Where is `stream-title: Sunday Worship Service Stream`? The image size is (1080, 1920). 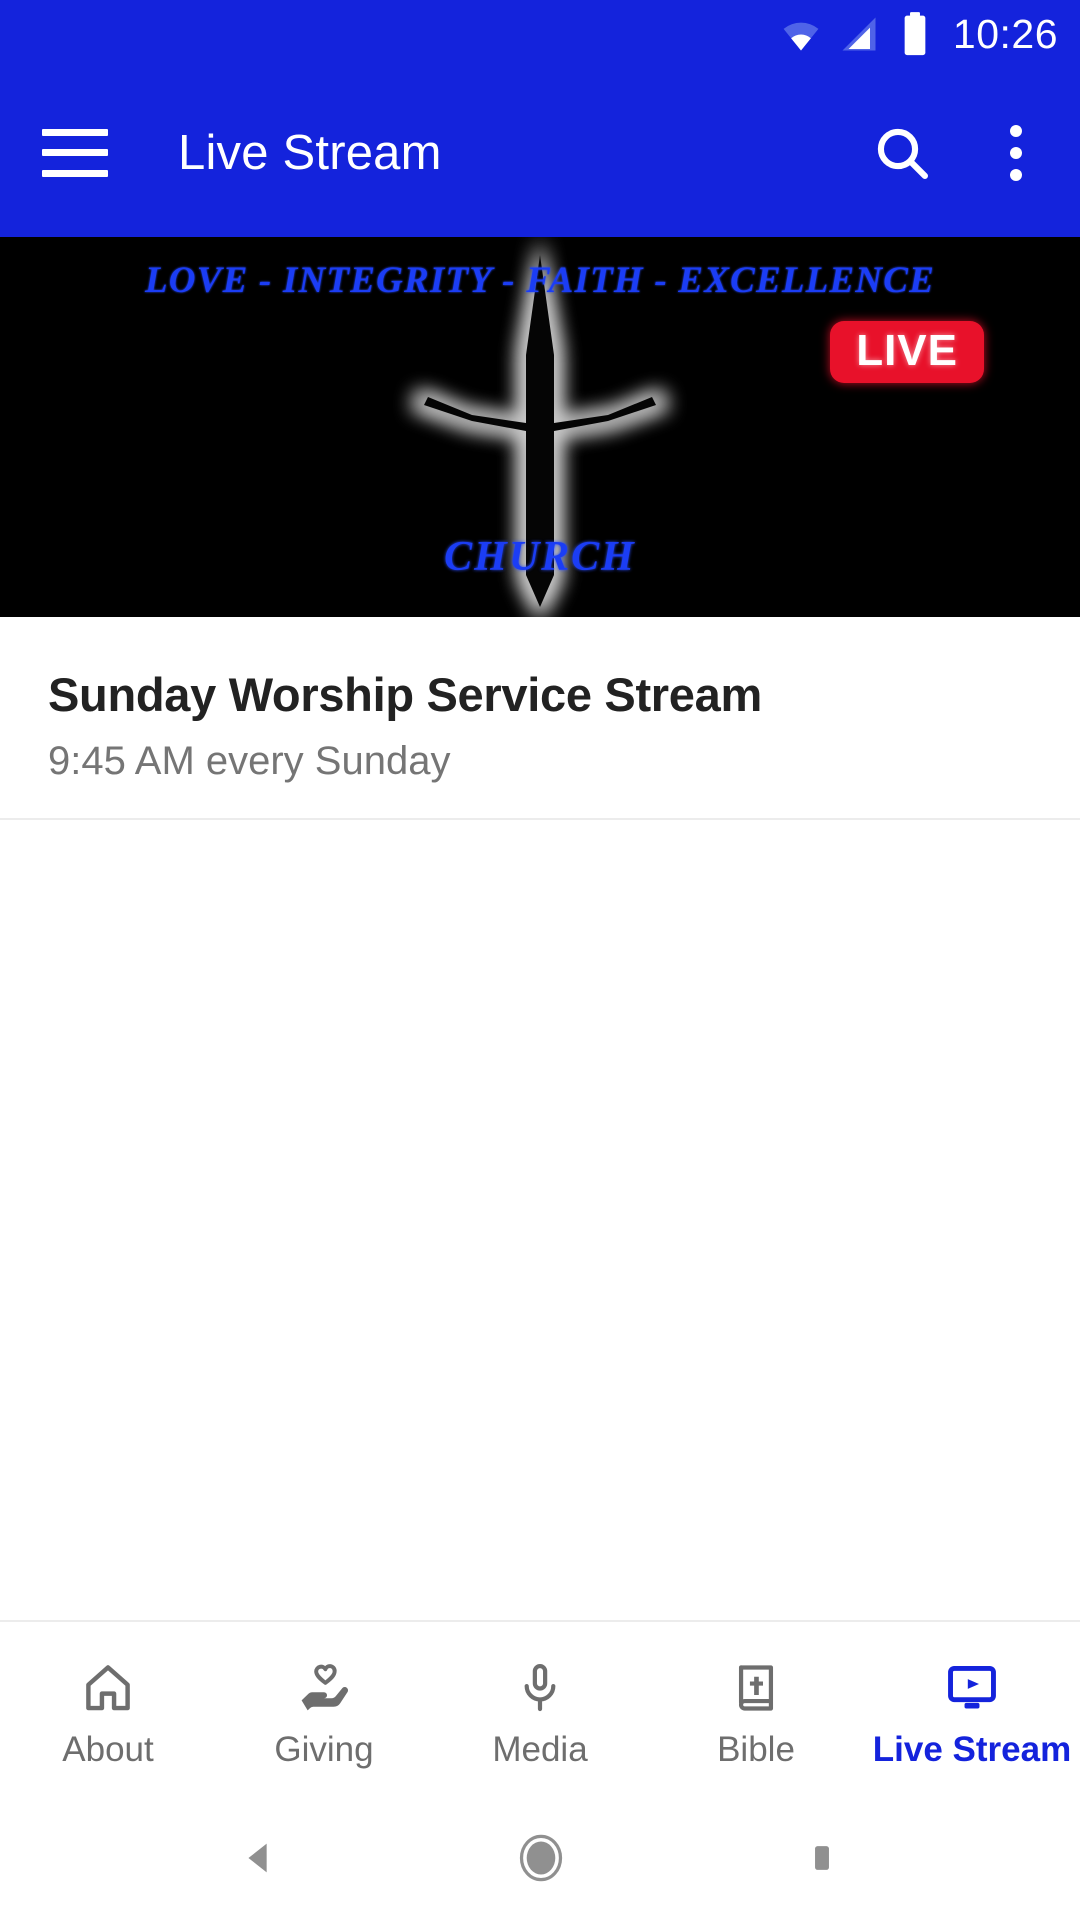 stream-title: Sunday Worship Service Stream is located at coordinates (405, 694).